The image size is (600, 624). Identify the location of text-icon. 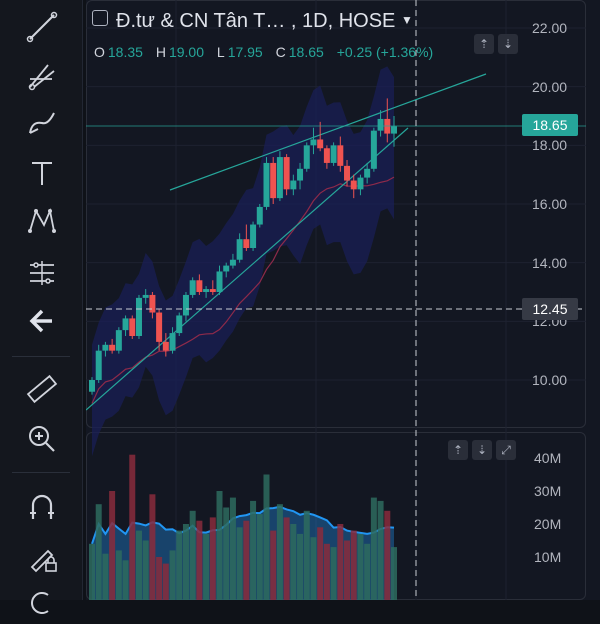
(42, 173).